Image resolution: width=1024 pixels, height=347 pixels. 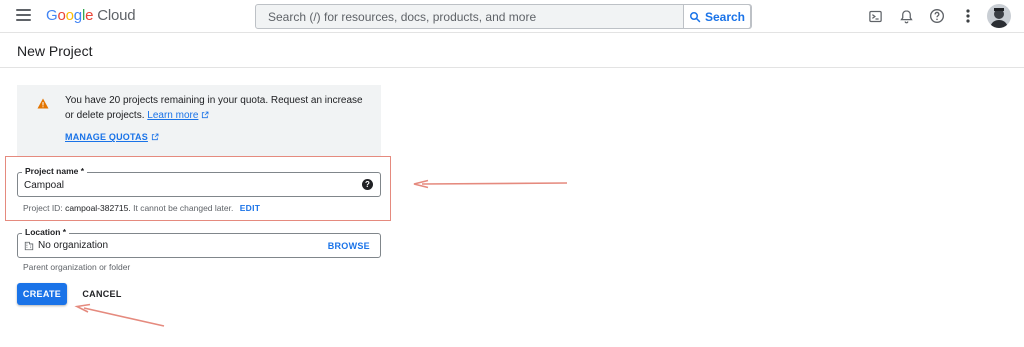 What do you see at coordinates (119, 315) in the screenshot?
I see `annotation-arrow-create` at bounding box center [119, 315].